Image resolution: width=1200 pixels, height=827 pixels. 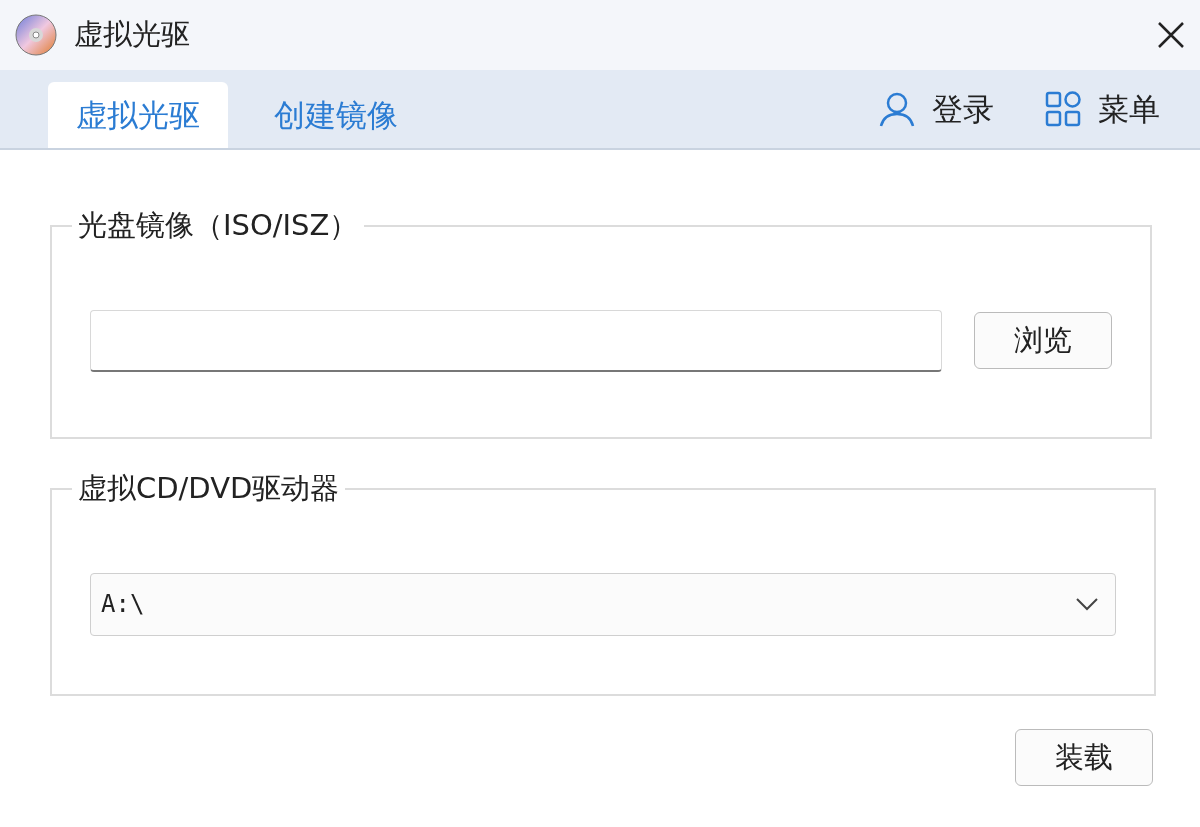 What do you see at coordinates (1129, 109) in the screenshot?
I see `header-action: 菜单` at bounding box center [1129, 109].